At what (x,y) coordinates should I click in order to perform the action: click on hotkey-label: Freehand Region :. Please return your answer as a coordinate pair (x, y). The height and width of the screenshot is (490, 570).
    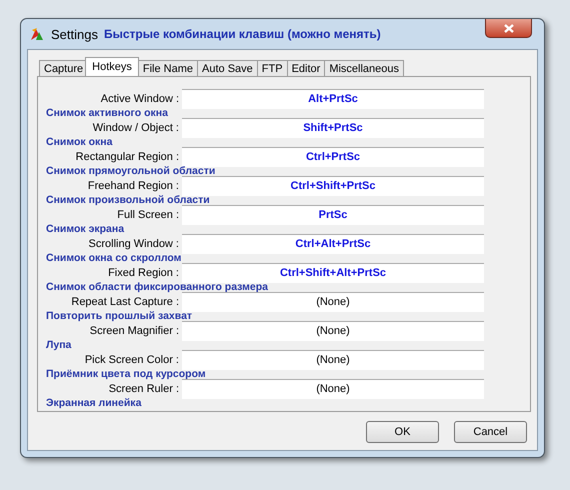
    Looking at the image, I should click on (133, 186).